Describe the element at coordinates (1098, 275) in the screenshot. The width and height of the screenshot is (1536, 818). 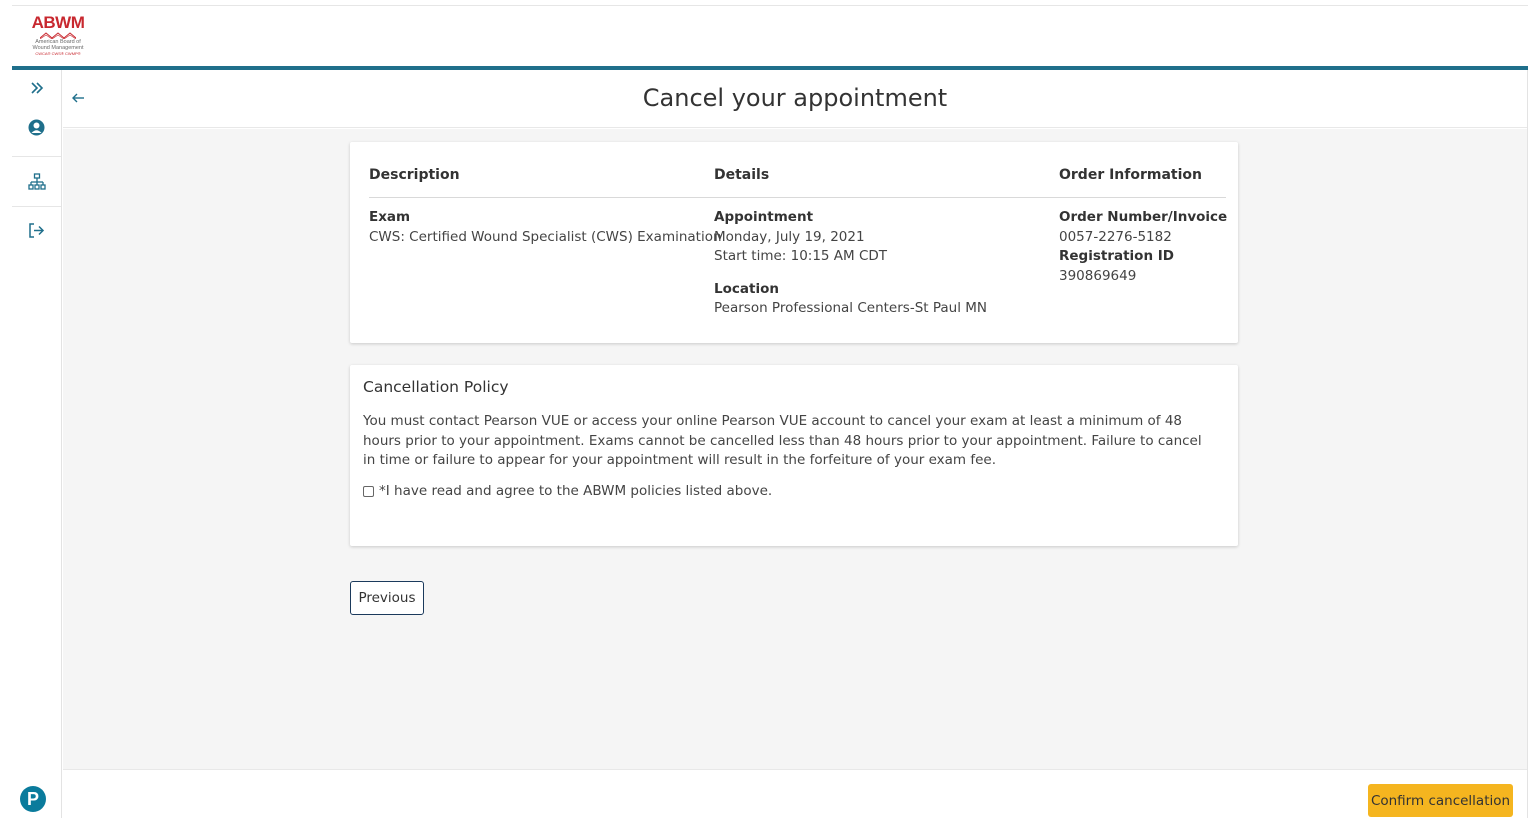
I see `registration-value: 390869649` at that location.